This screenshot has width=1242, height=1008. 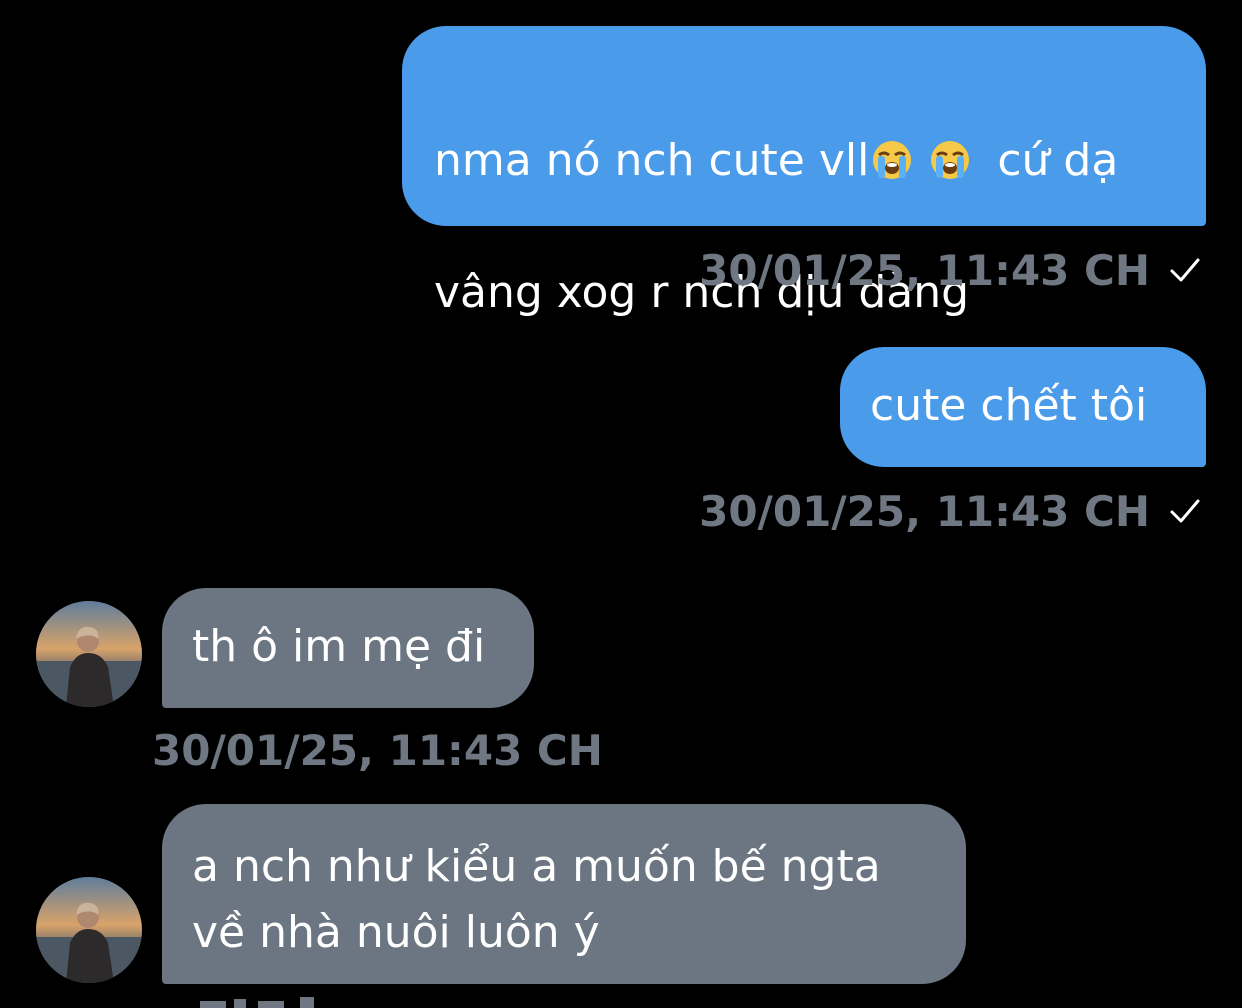 I want to click on message-text: th ô im mẹ đi, so click(x=339, y=646).